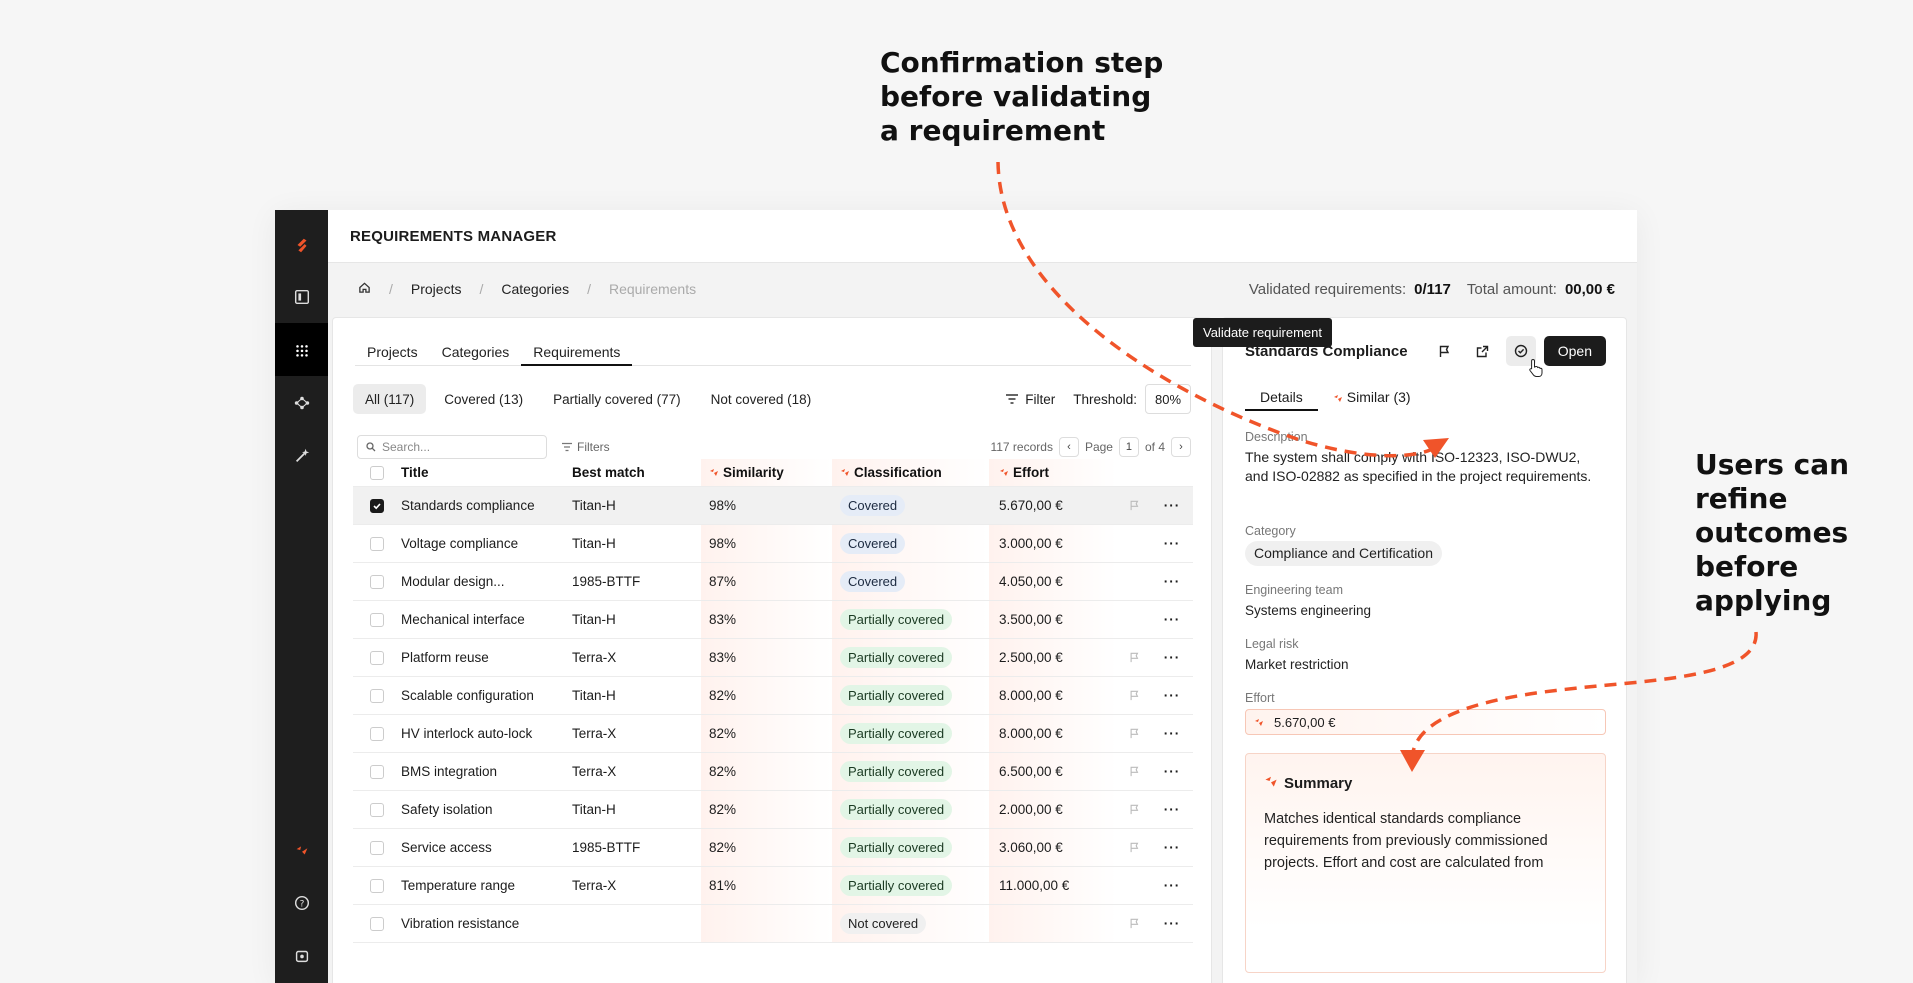  What do you see at coordinates (1031, 847) in the screenshot?
I see `cell-effort: 3.060,00 €` at bounding box center [1031, 847].